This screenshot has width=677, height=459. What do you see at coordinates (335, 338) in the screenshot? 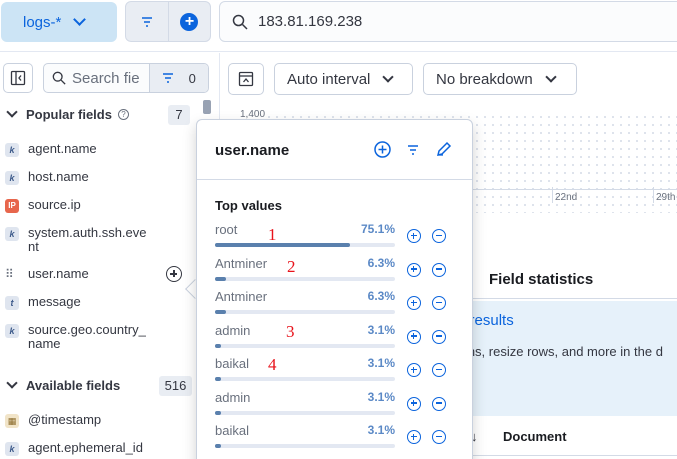
I see `top-value-row: admin 3.1%` at bounding box center [335, 338].